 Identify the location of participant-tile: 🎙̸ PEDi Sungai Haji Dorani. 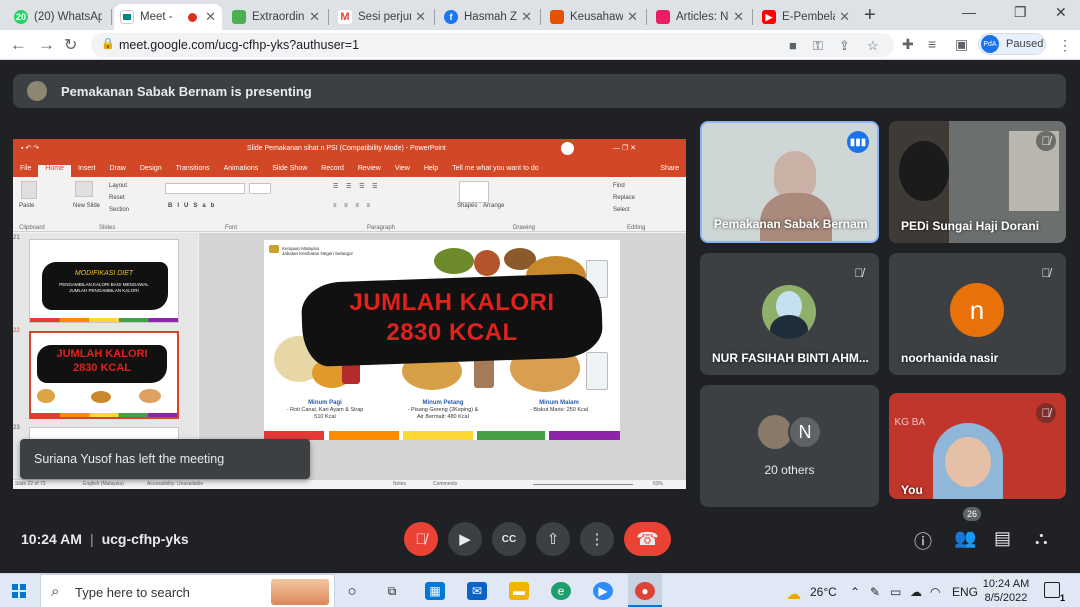
(977, 182).